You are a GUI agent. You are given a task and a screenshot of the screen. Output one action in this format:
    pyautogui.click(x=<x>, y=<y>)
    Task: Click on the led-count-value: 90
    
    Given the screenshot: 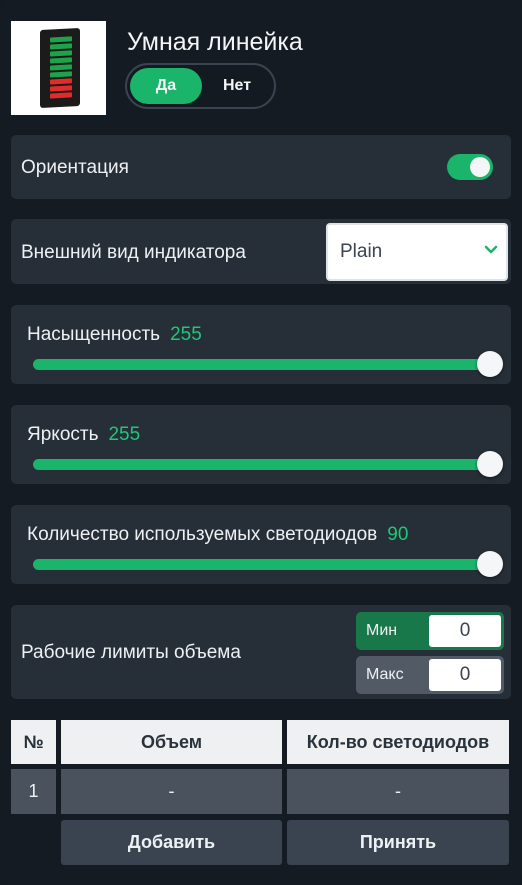 What is the action you would take?
    pyautogui.click(x=398, y=534)
    